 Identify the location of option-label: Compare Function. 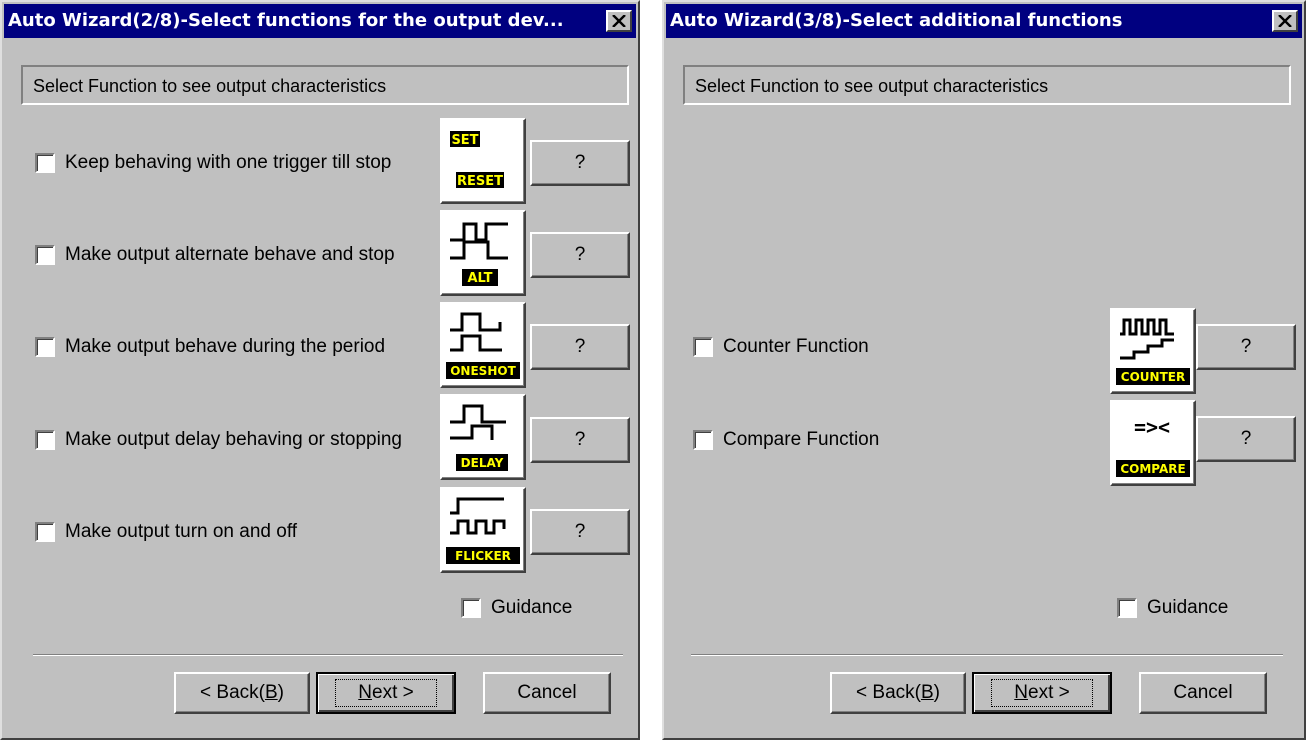
(801, 439).